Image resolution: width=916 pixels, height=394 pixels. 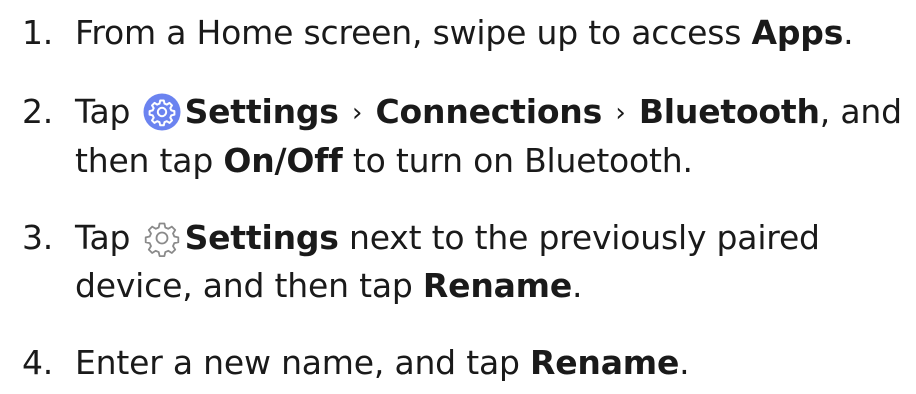 I want to click on step-text-part: Enter a new name, and tap, so click(x=303, y=362).